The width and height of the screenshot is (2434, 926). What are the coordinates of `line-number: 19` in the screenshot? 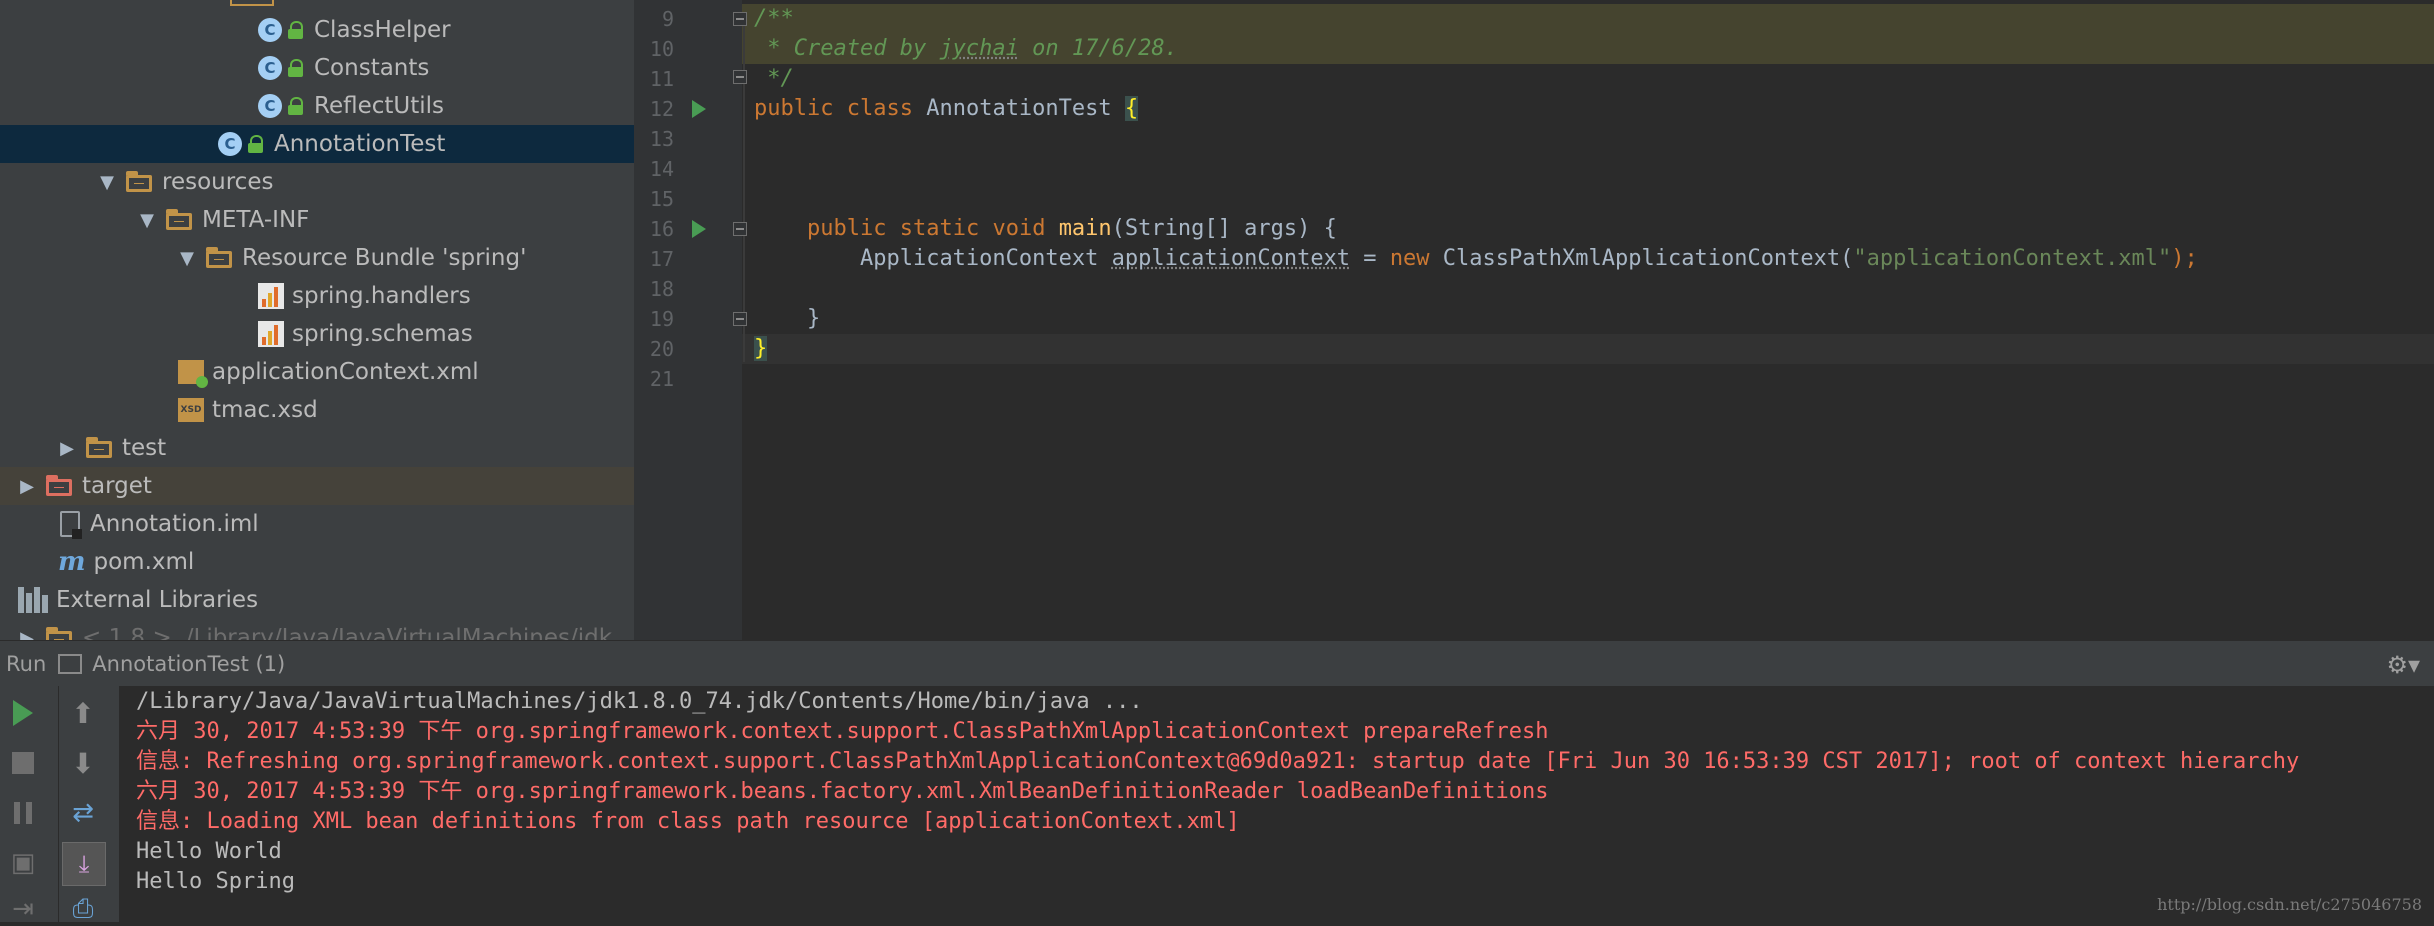 It's located at (661, 319).